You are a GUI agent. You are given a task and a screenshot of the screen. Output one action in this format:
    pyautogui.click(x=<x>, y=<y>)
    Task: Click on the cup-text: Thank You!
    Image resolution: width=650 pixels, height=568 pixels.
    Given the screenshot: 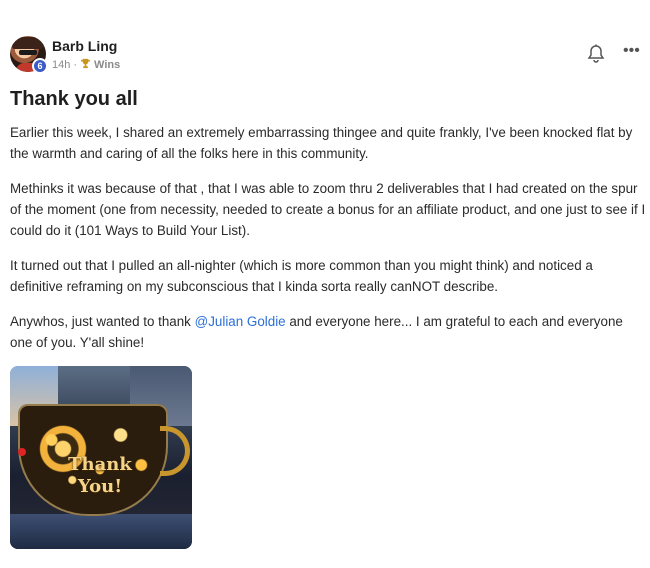 What is the action you would take?
    pyautogui.click(x=100, y=476)
    